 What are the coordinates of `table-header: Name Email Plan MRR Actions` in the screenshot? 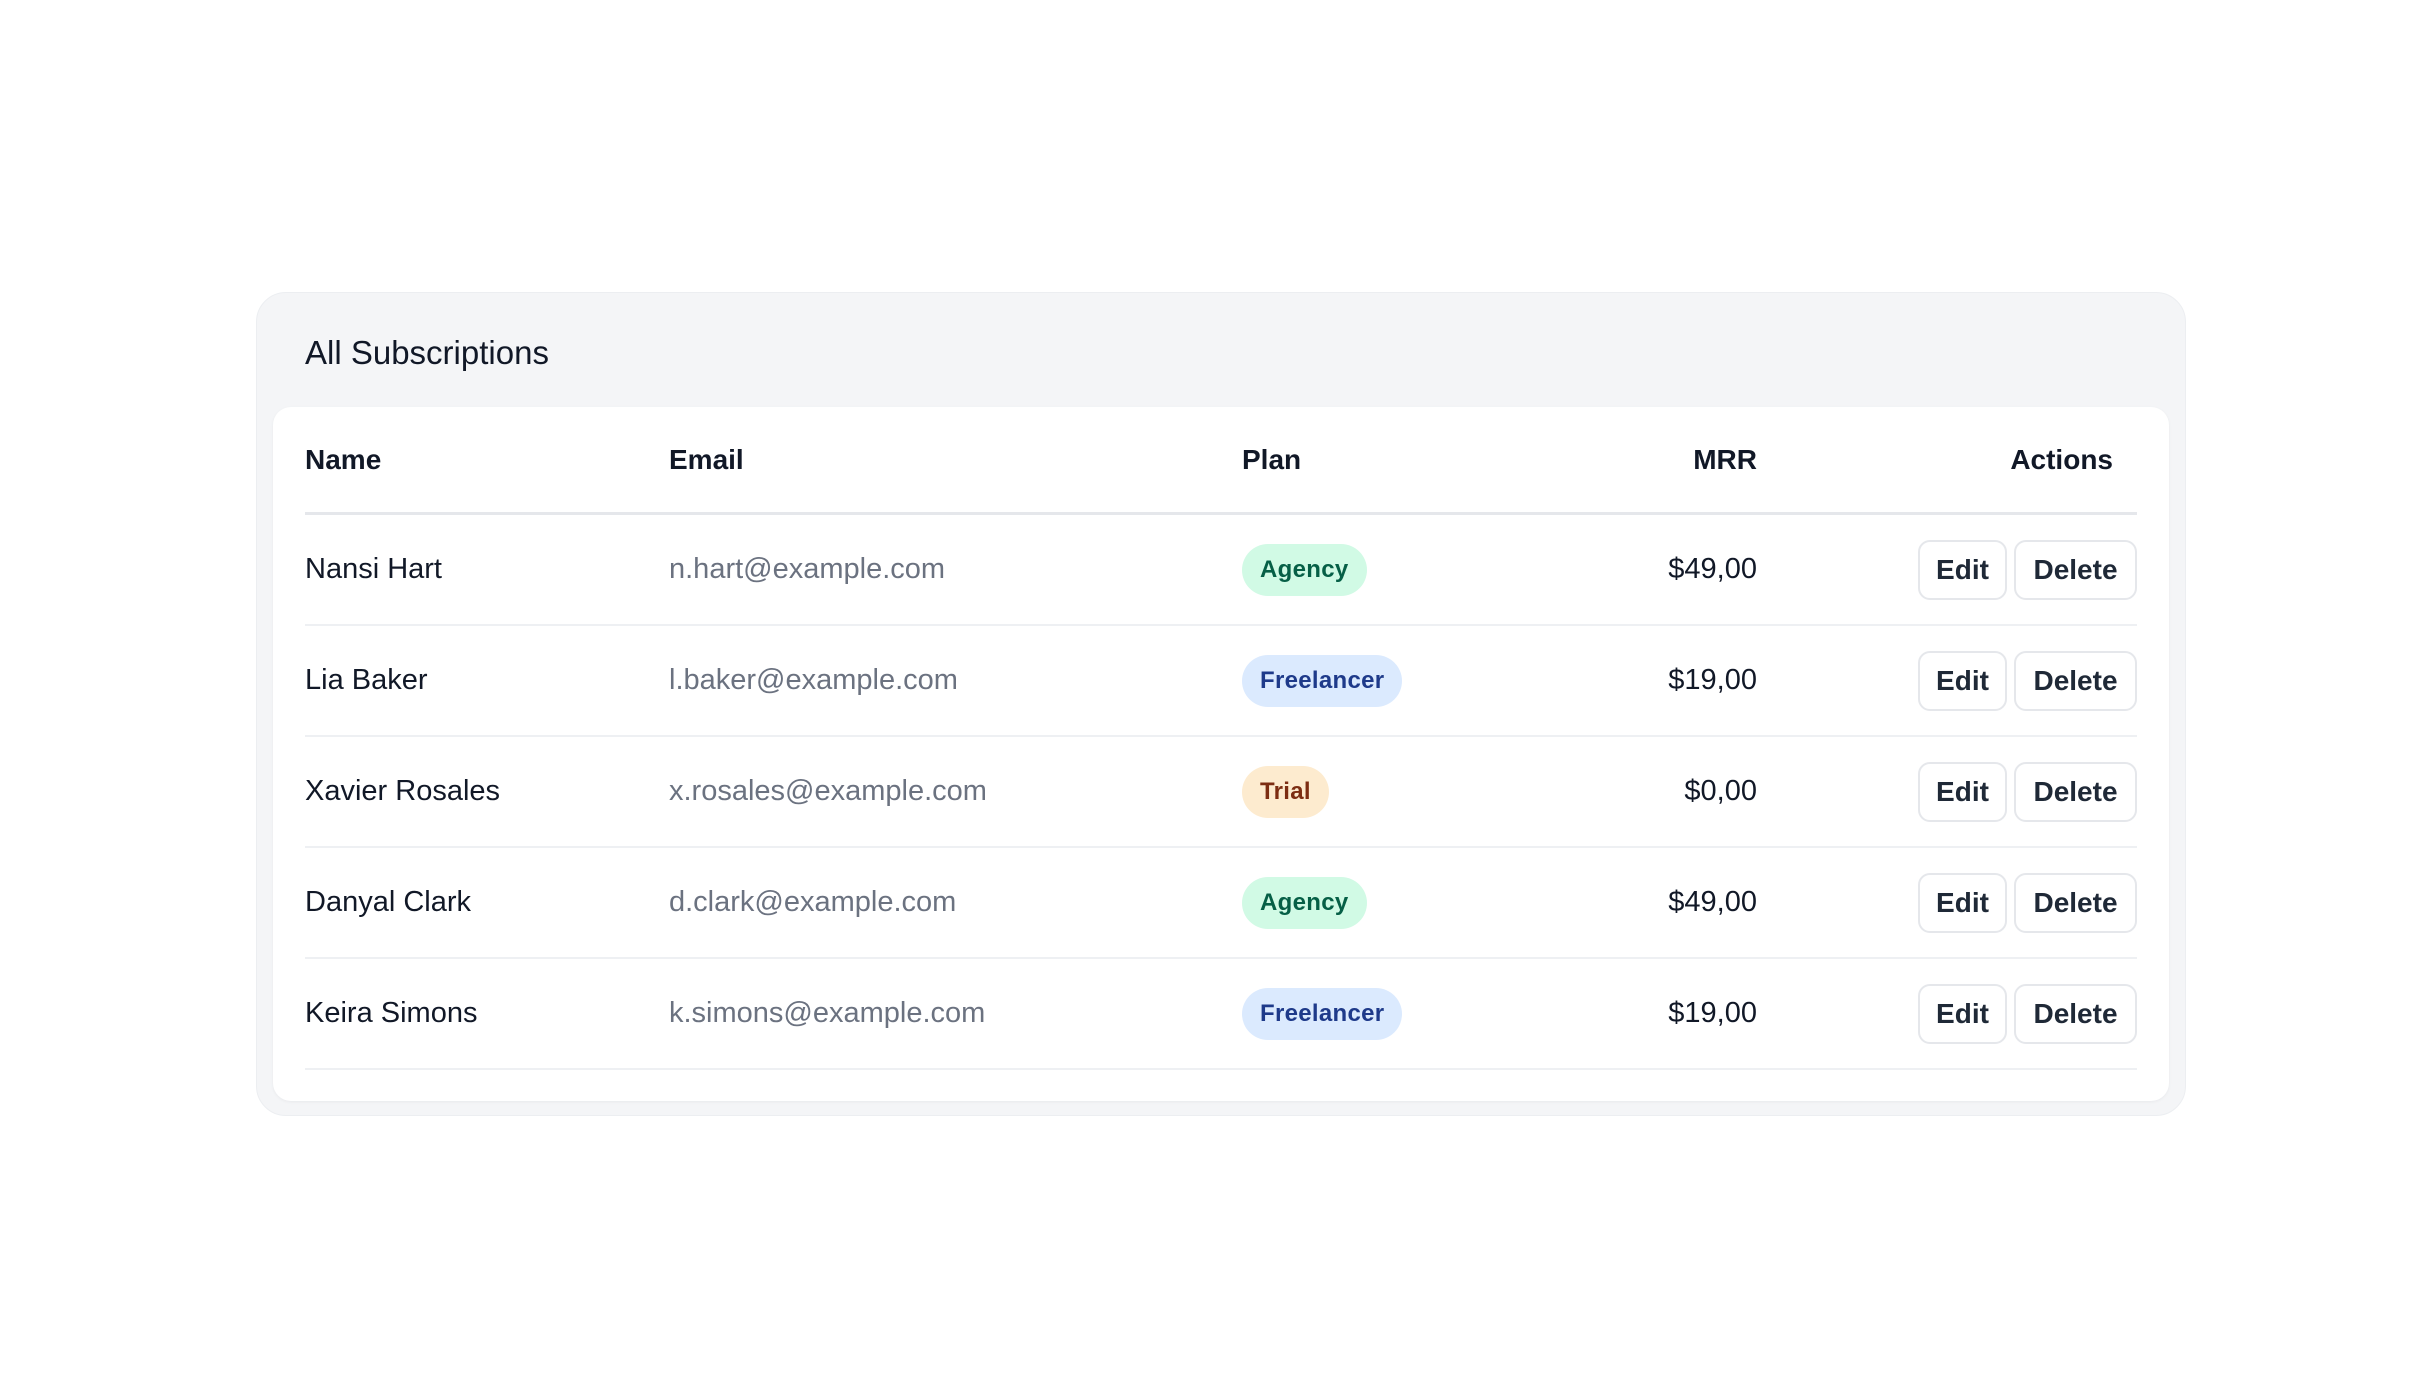 It's located at (1221, 461).